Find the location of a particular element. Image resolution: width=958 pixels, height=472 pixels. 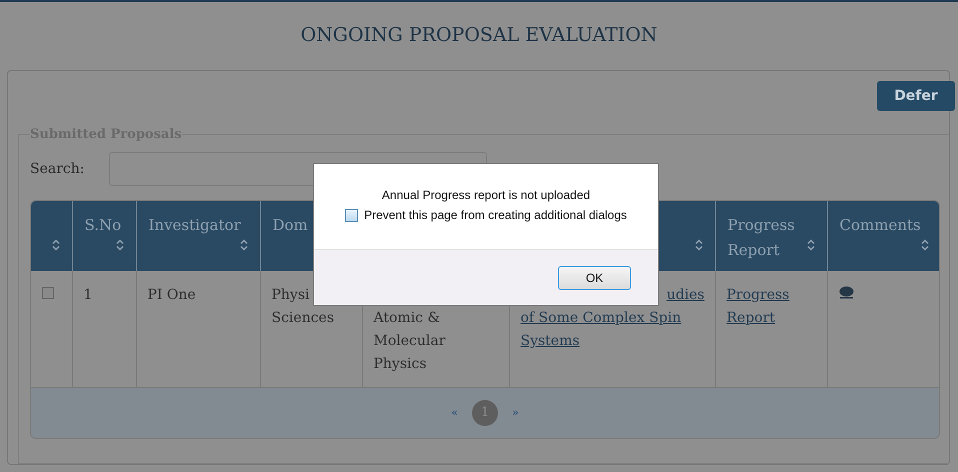

previous-page-link: « is located at coordinates (454, 413).